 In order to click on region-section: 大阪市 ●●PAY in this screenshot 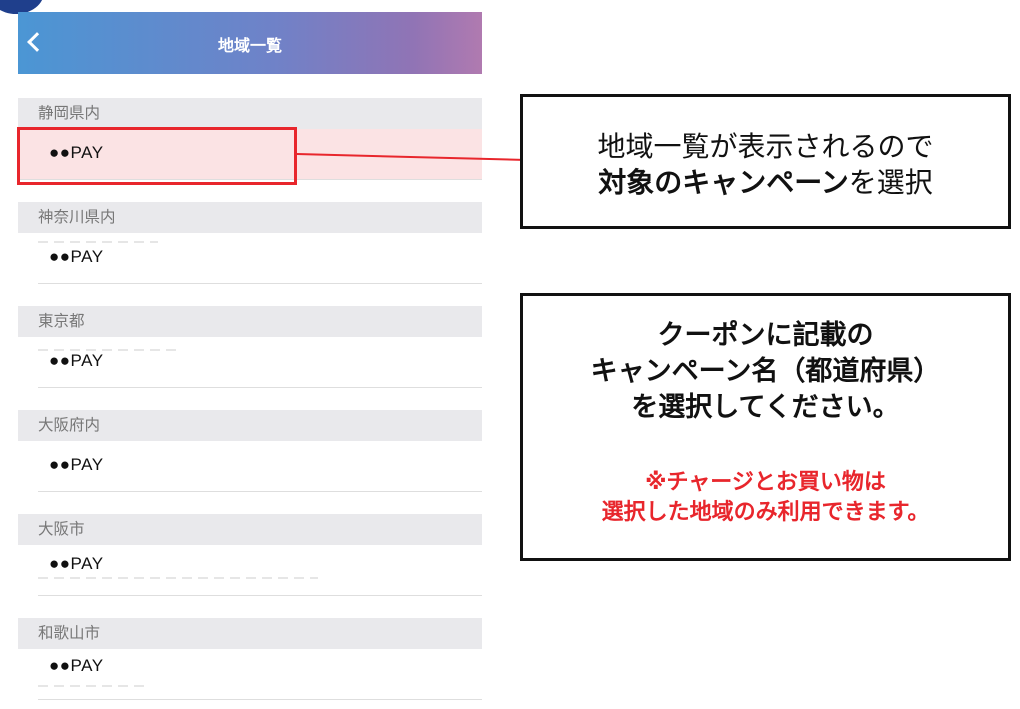, I will do `click(250, 566)`.